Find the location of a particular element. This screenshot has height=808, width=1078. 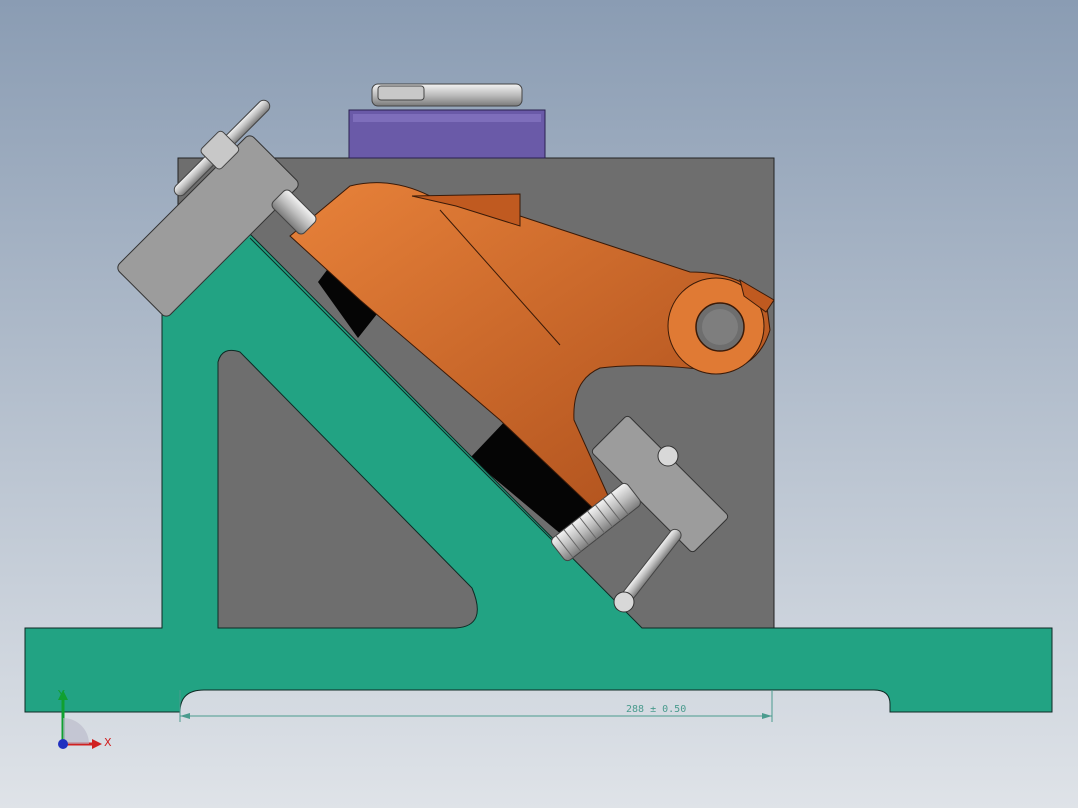

lower-clamp-nut-bottom is located at coordinates (624, 602).